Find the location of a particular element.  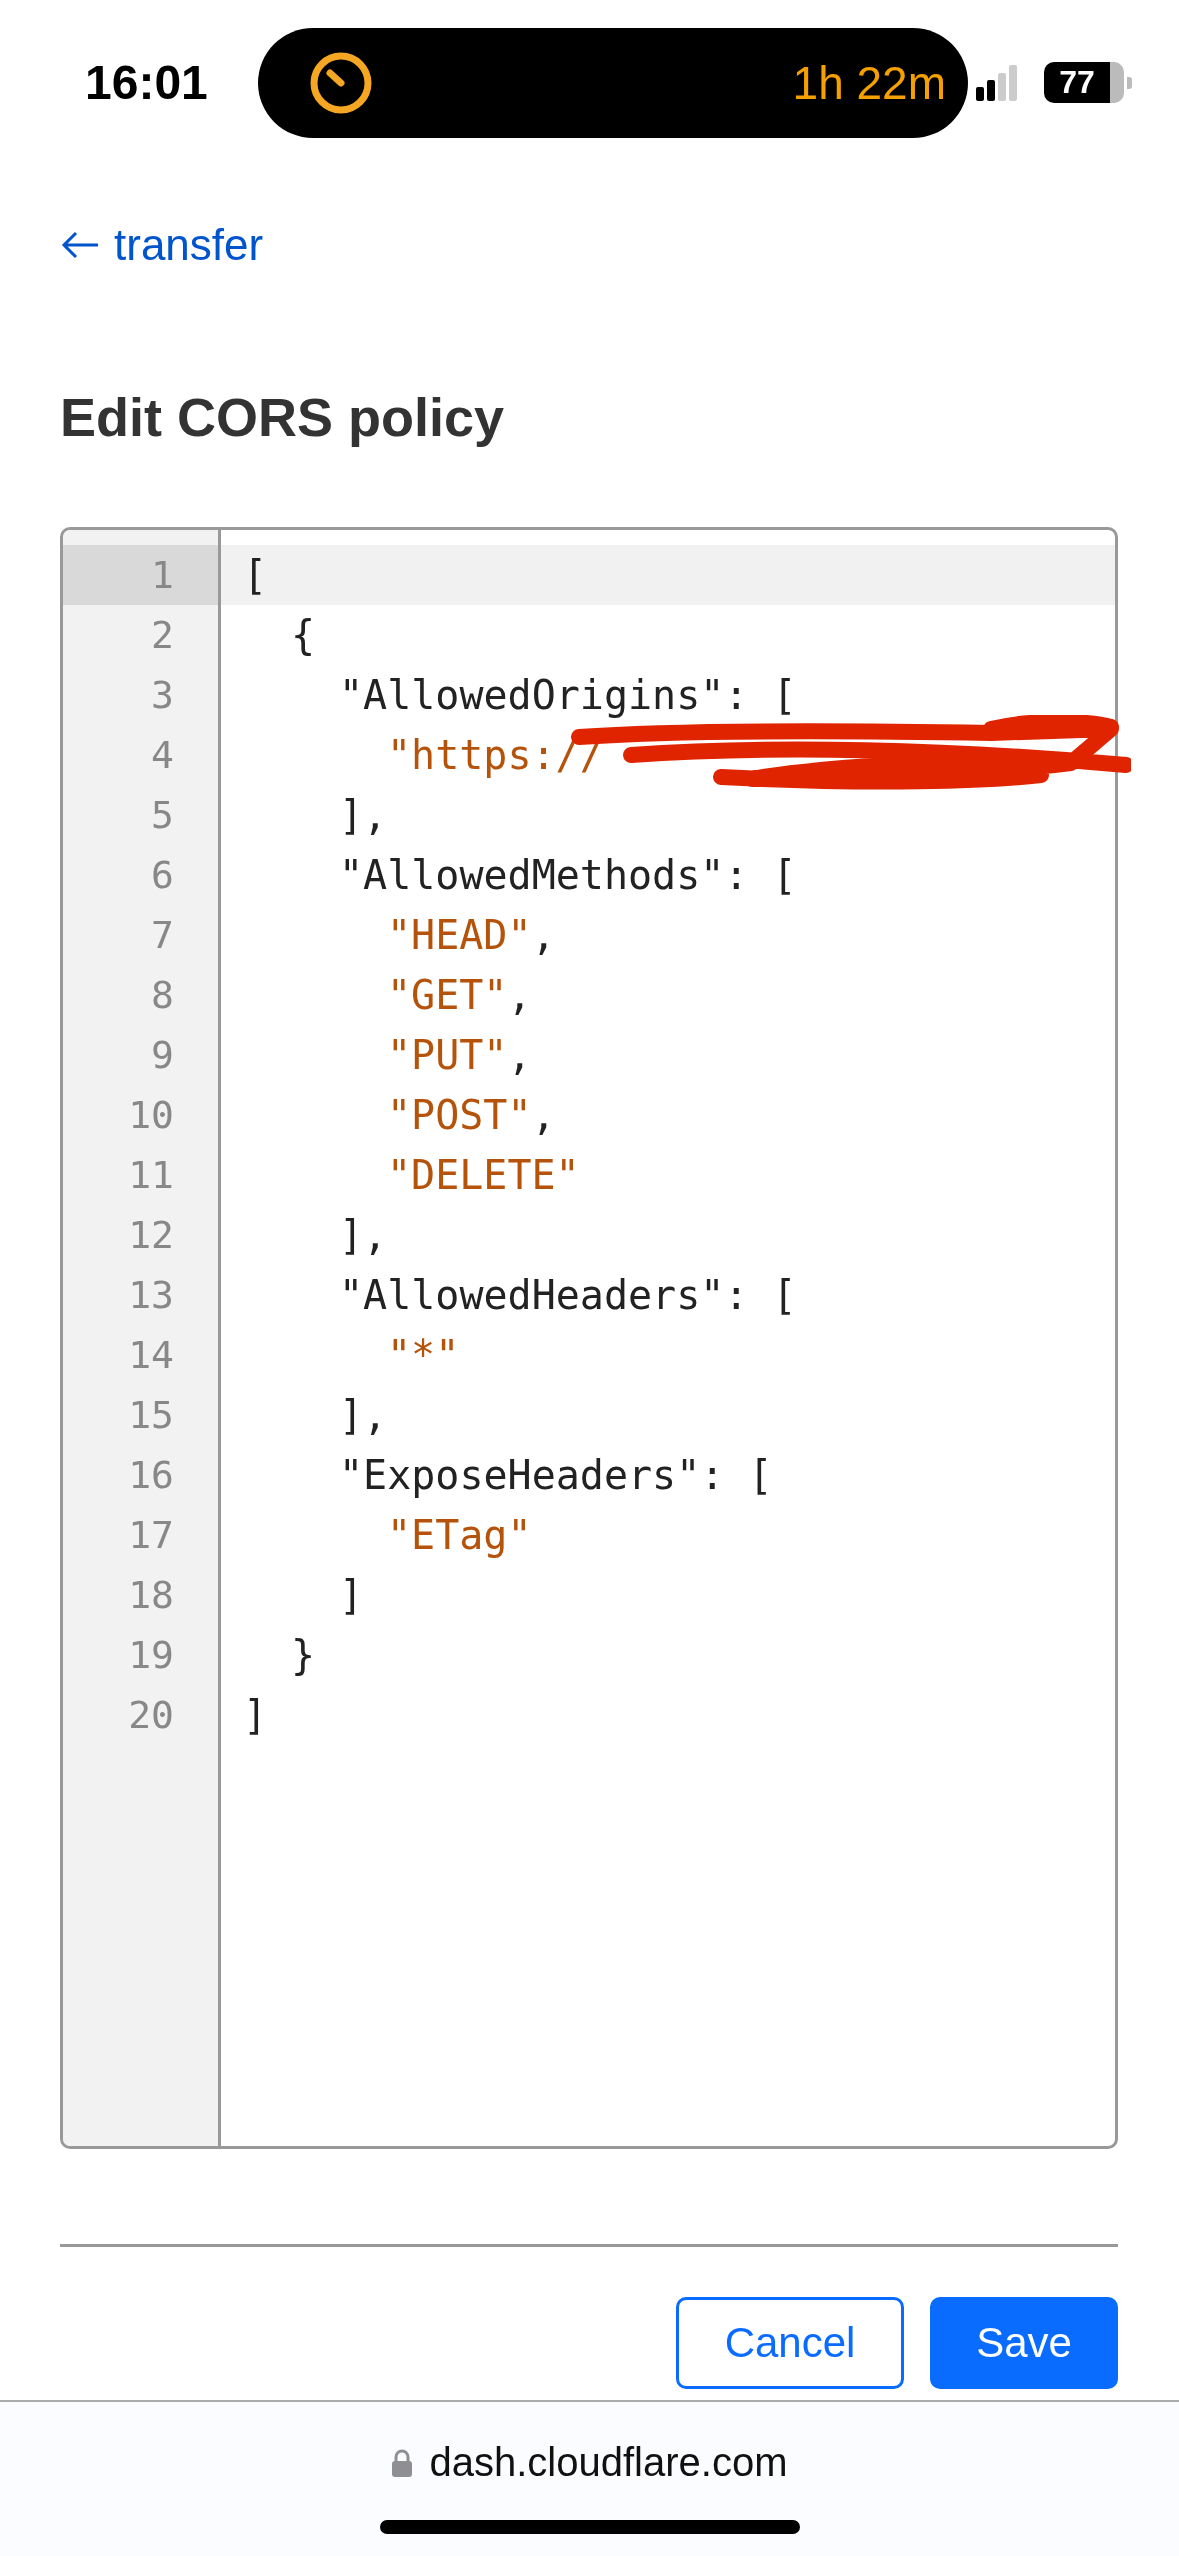

line-number: 5 is located at coordinates (162, 815).